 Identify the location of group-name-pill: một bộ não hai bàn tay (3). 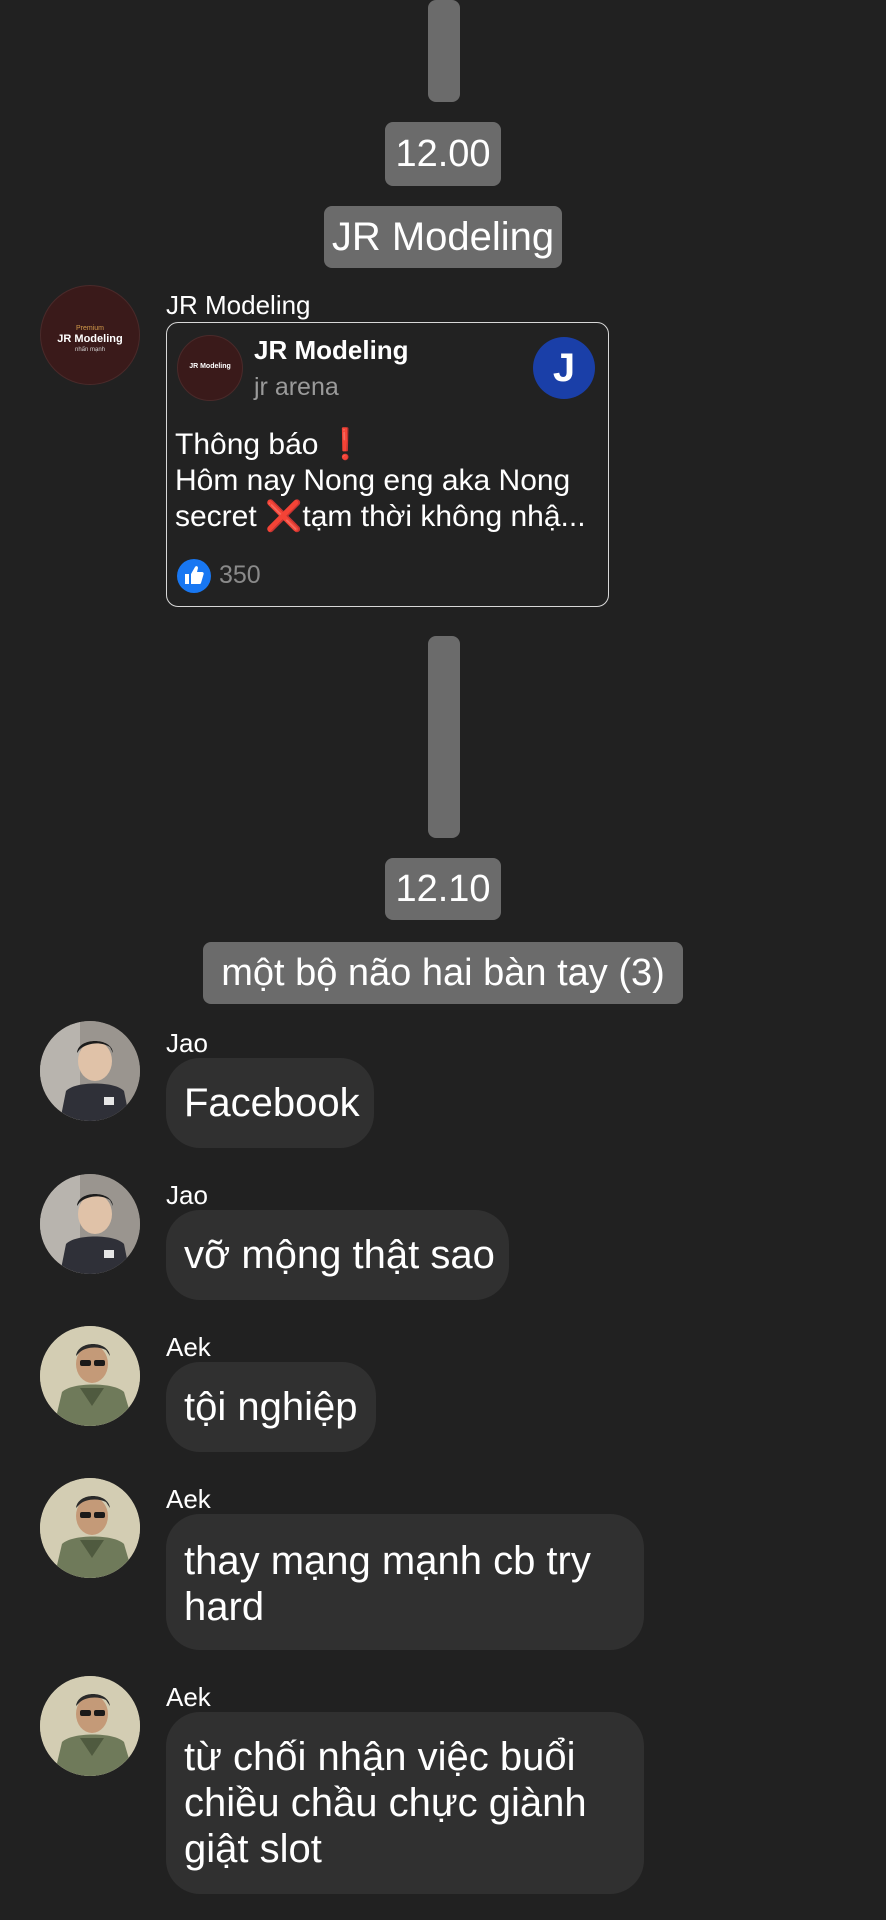
(443, 973).